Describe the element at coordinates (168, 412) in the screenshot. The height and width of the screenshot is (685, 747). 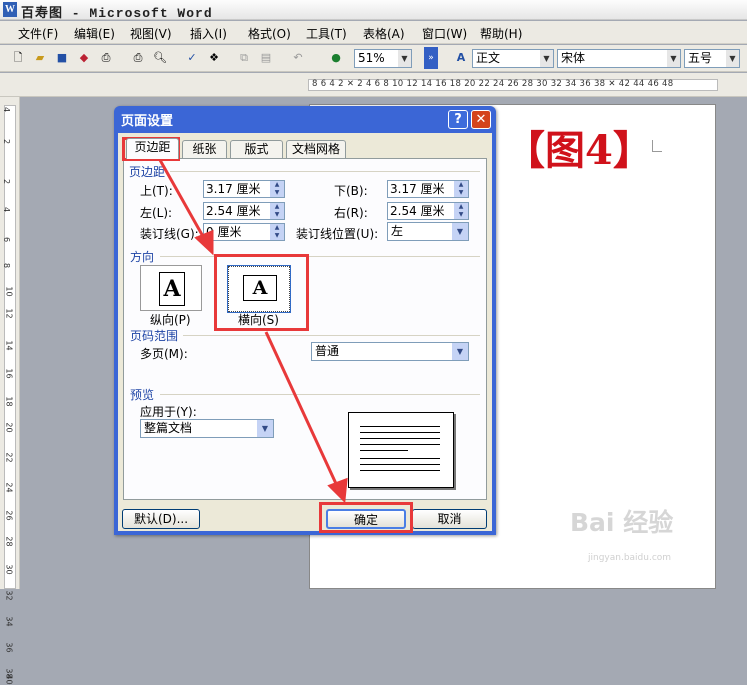
I see `apply-to-label: 应用于(Y):` at that location.